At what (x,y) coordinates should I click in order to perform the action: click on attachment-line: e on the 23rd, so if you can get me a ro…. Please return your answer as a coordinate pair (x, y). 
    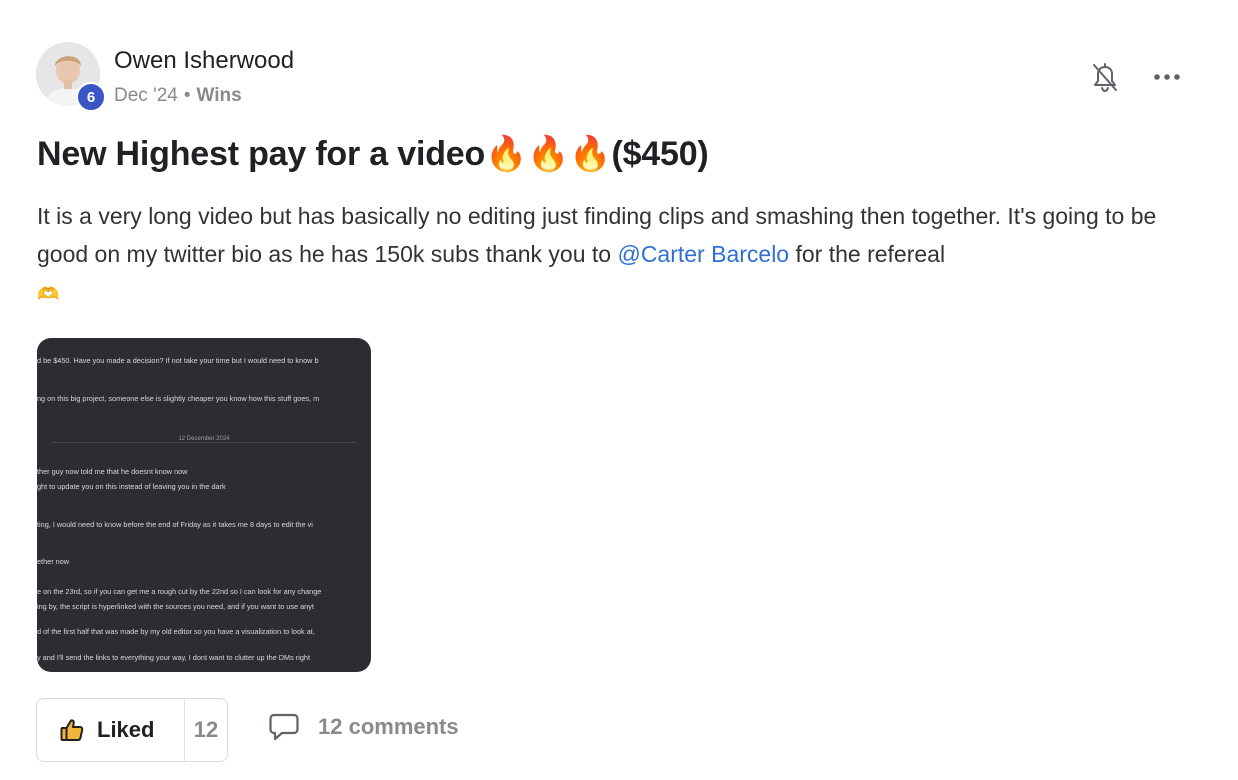
    Looking at the image, I should click on (179, 591).